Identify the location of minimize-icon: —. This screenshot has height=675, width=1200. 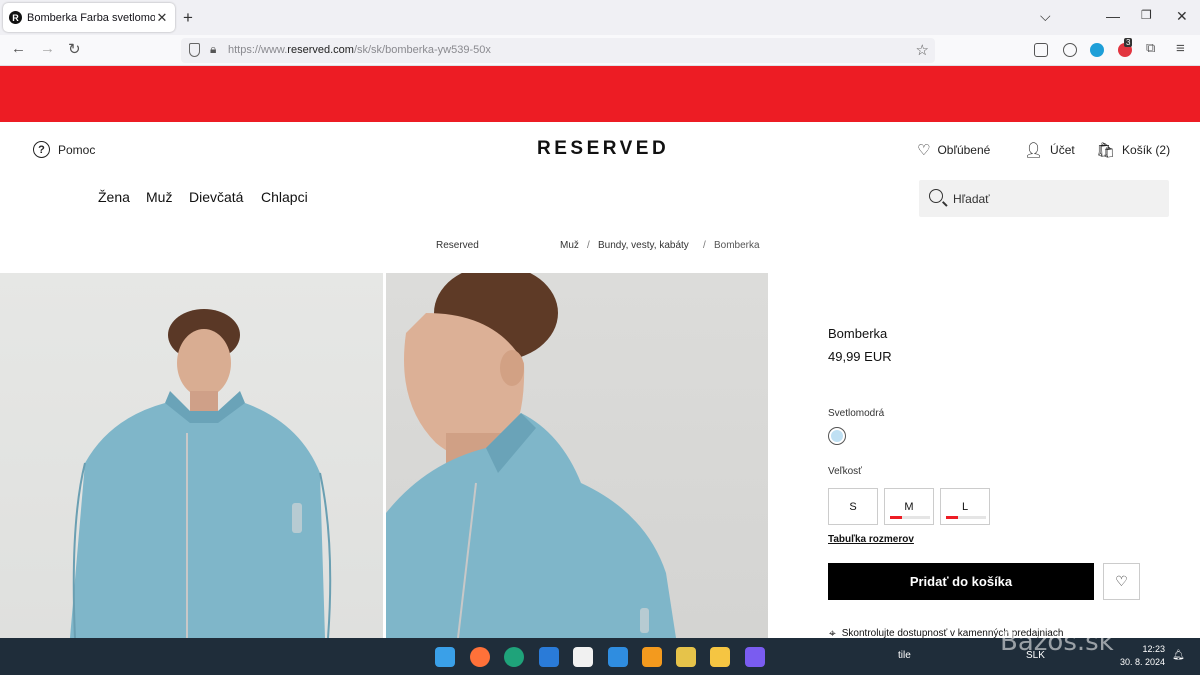
(1113, 16).